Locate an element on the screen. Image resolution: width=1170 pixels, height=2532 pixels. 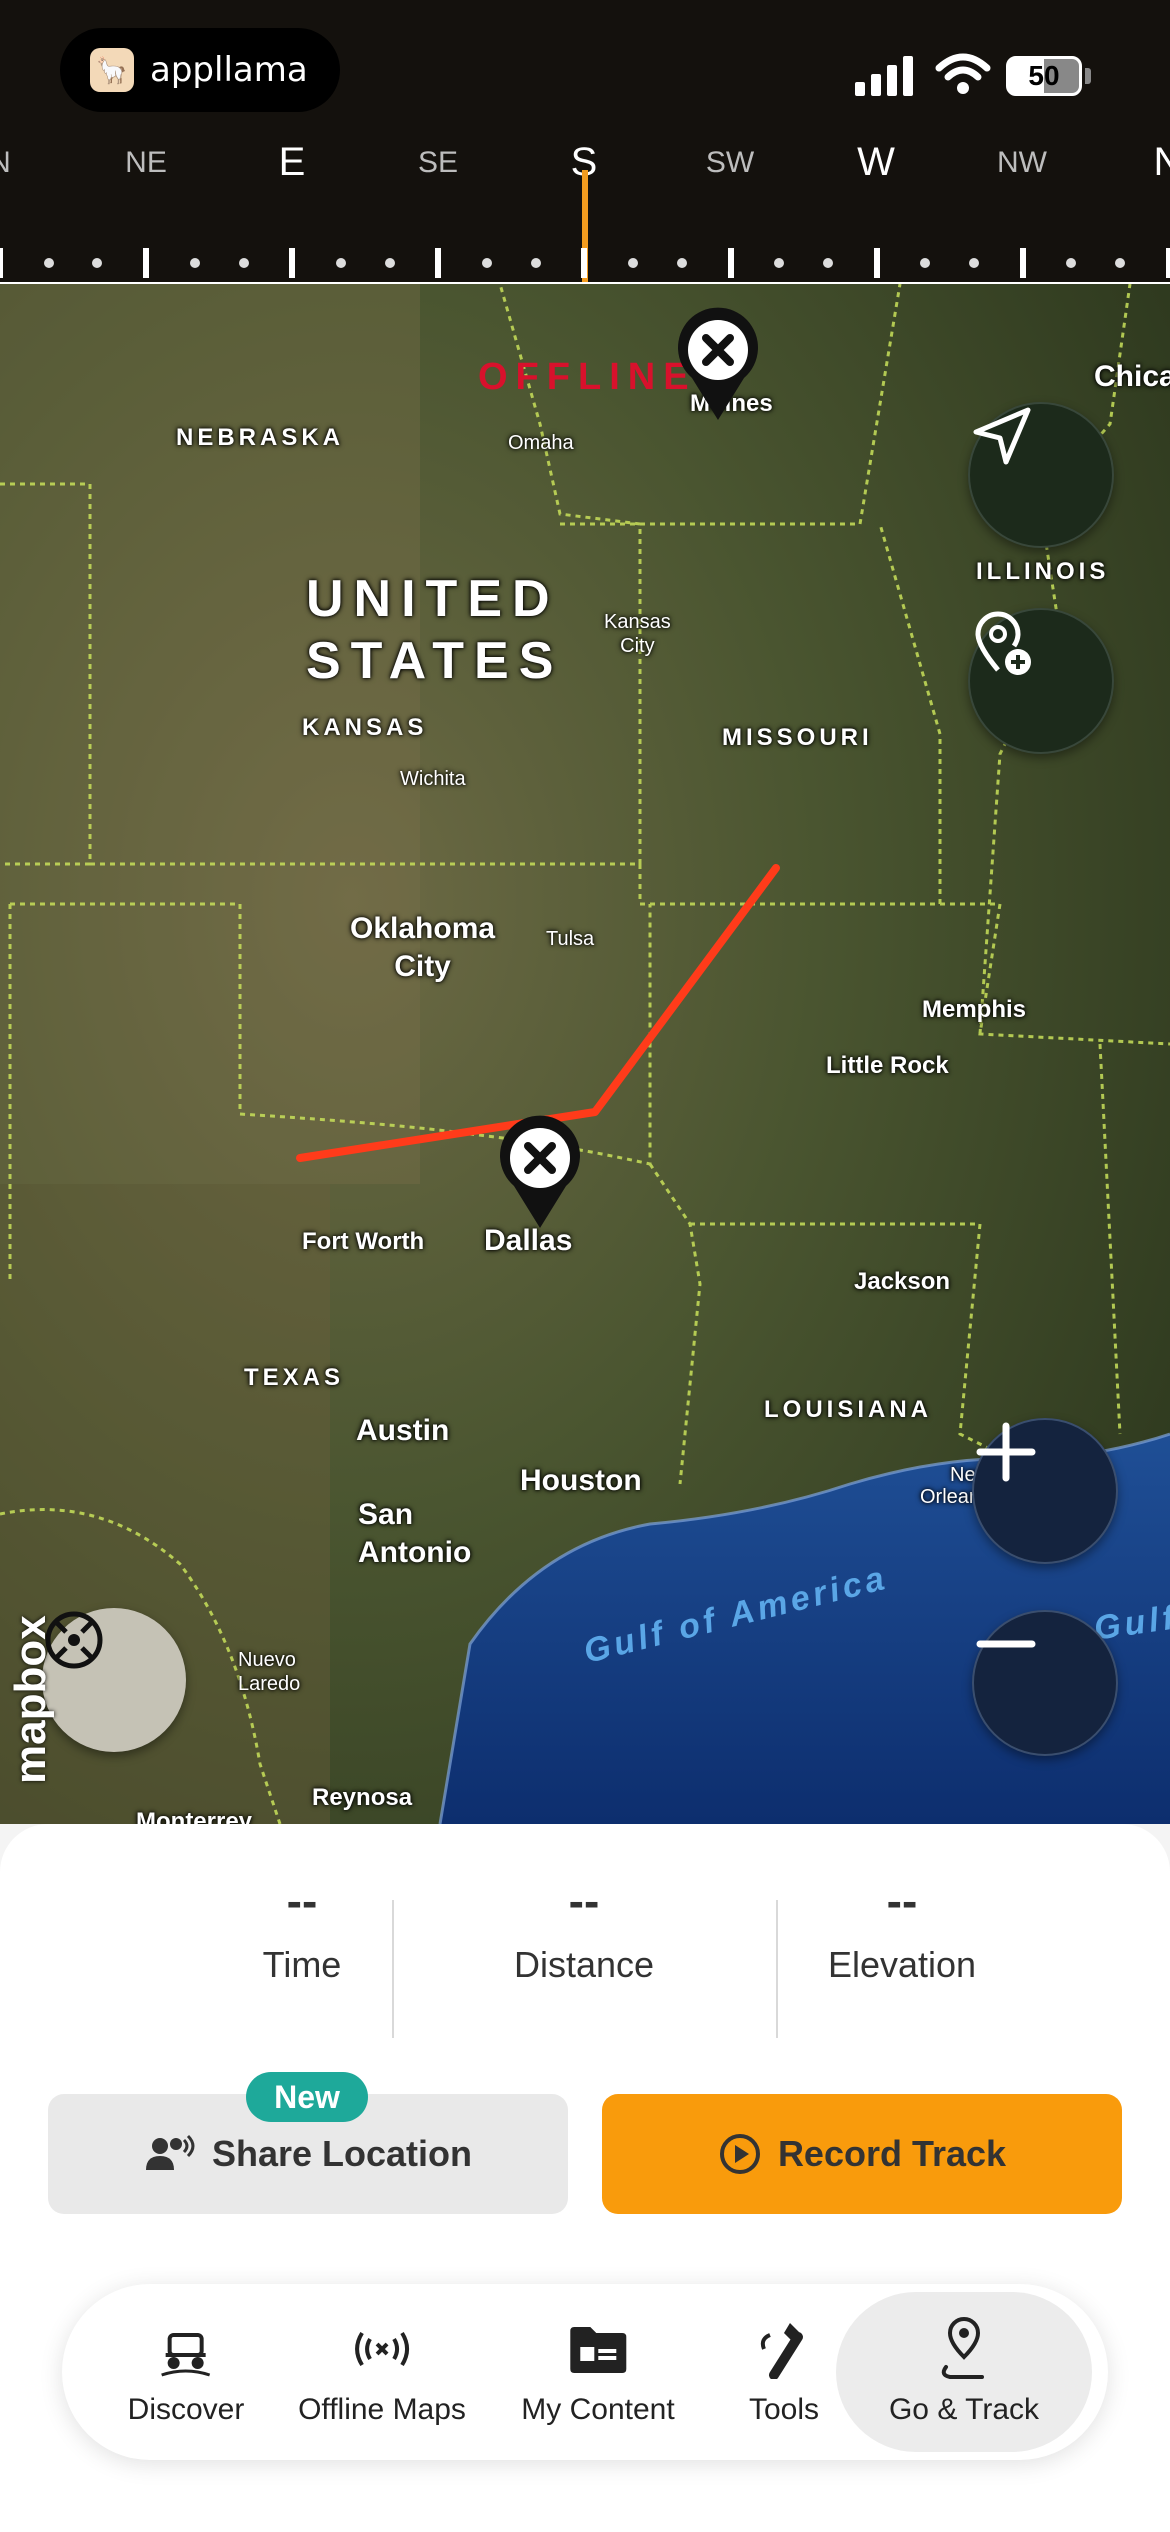
kansas-city-line2: City is located at coordinates (637, 646).